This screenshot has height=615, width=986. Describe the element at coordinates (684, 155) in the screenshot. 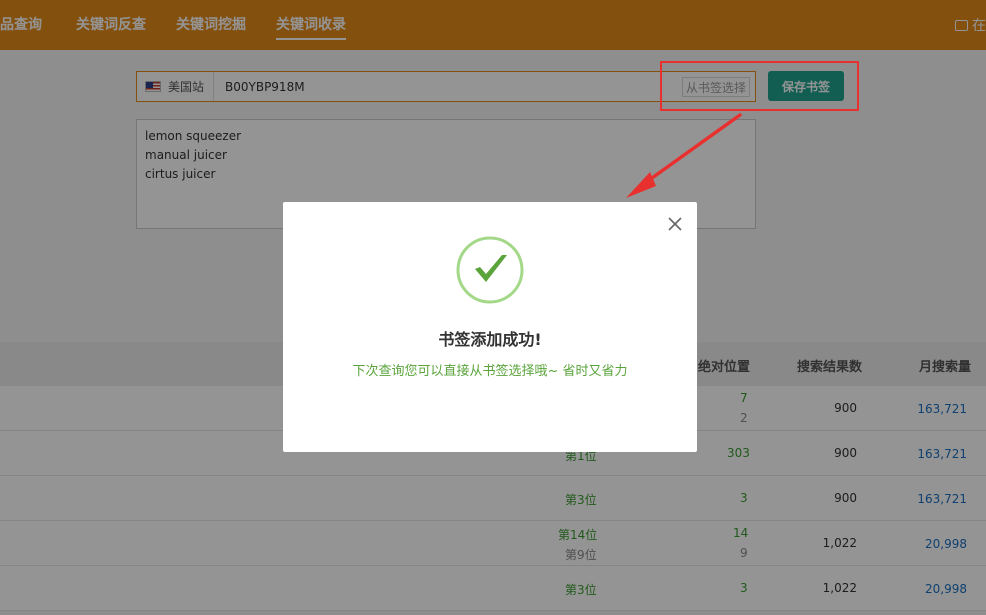

I see `annotation-arrow-icon` at that location.